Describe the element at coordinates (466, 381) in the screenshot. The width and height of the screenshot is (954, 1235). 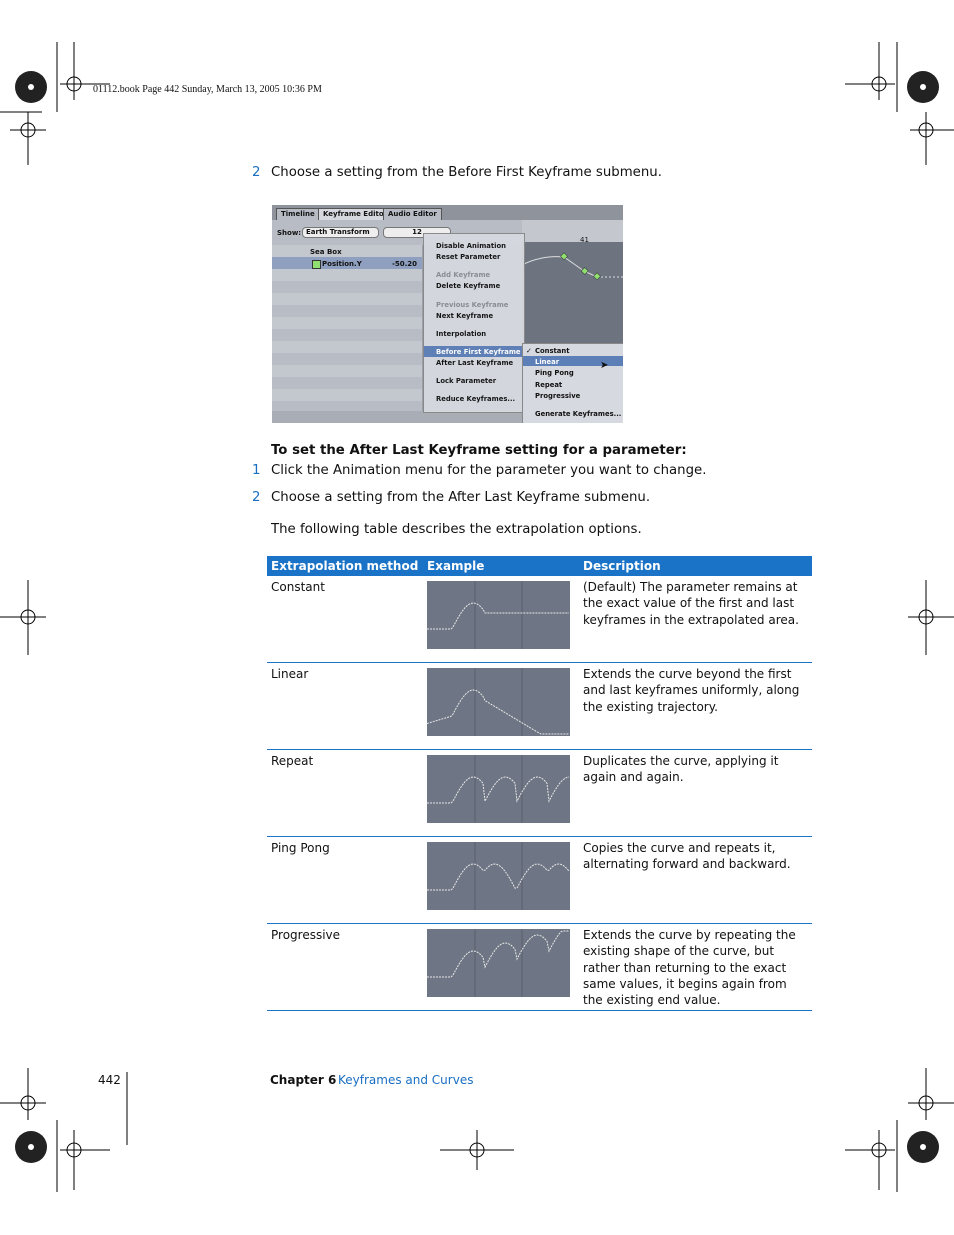
I see `menu-item-lock-parameter: Lock Parameter` at that location.